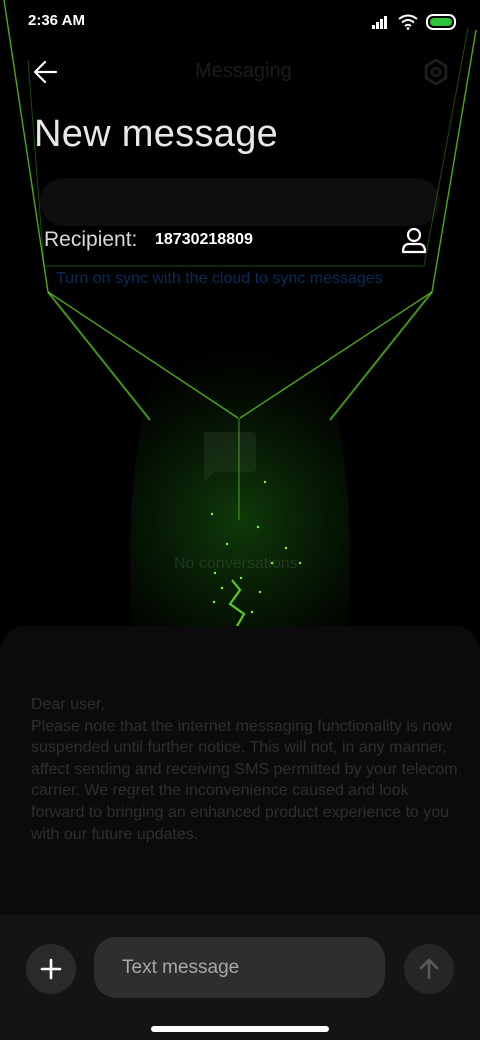 The image size is (480, 1040). What do you see at coordinates (240, 1029) in the screenshot?
I see `home-indicator` at bounding box center [240, 1029].